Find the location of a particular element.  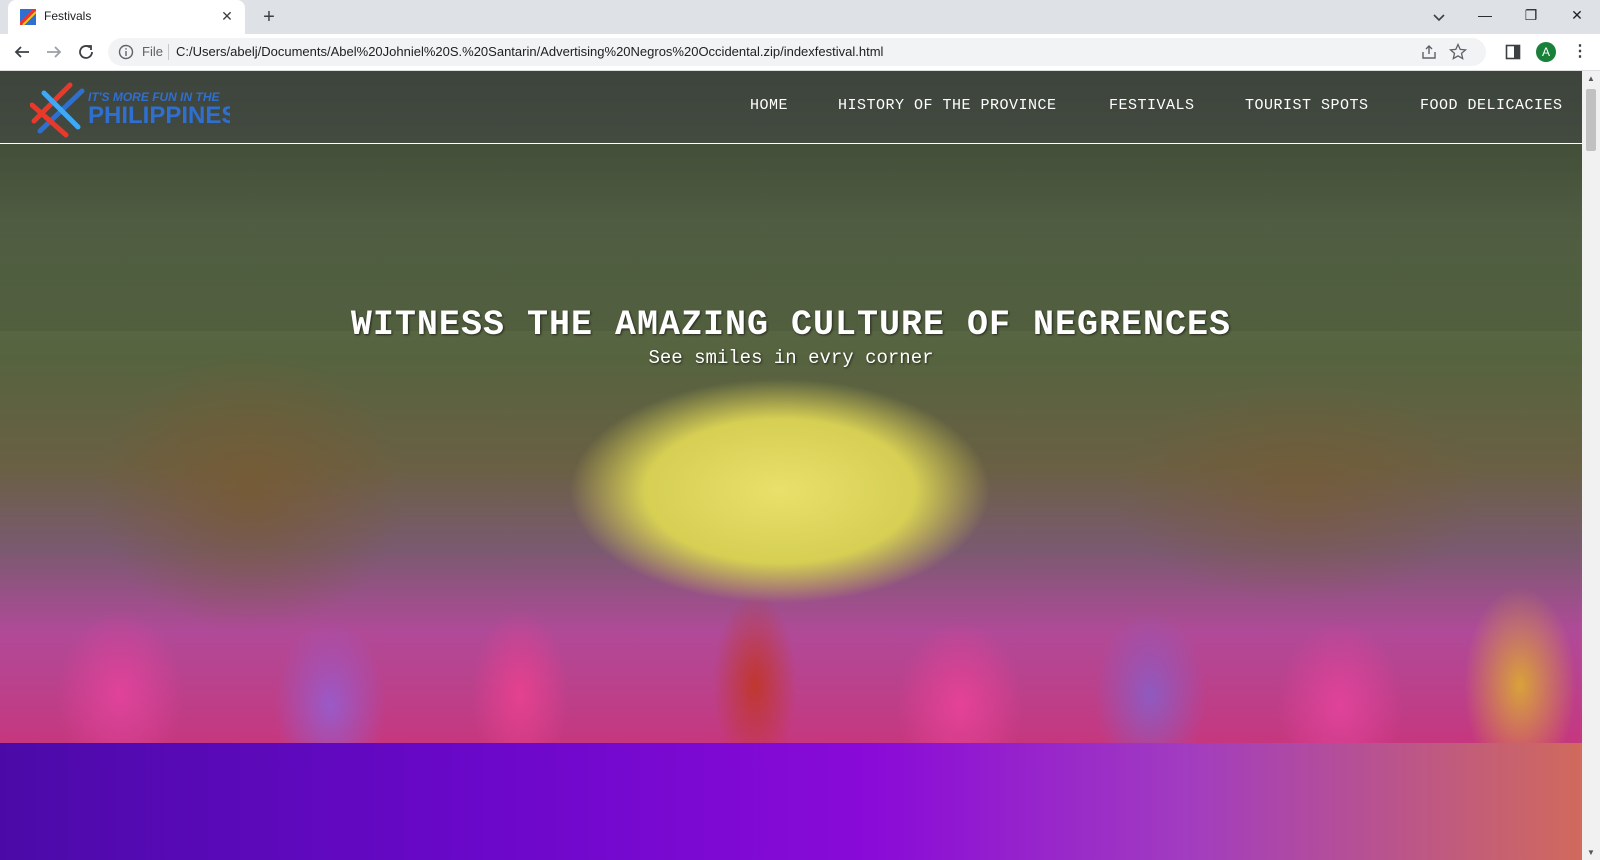

scroll-down-icon: ▼ is located at coordinates (1591, 852).